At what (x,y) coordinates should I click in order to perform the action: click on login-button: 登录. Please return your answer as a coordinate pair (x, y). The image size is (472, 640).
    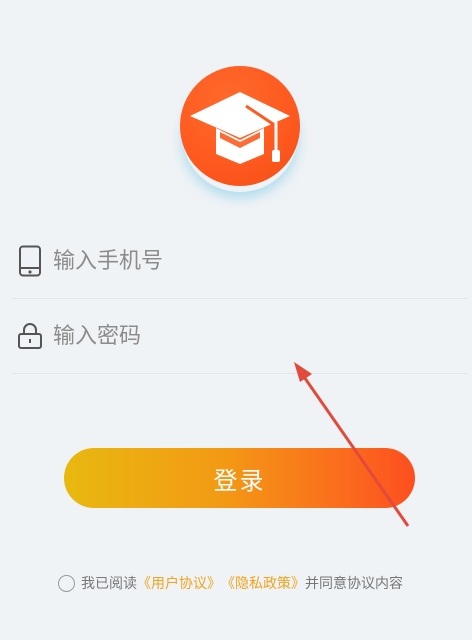
    Looking at the image, I should click on (239, 478).